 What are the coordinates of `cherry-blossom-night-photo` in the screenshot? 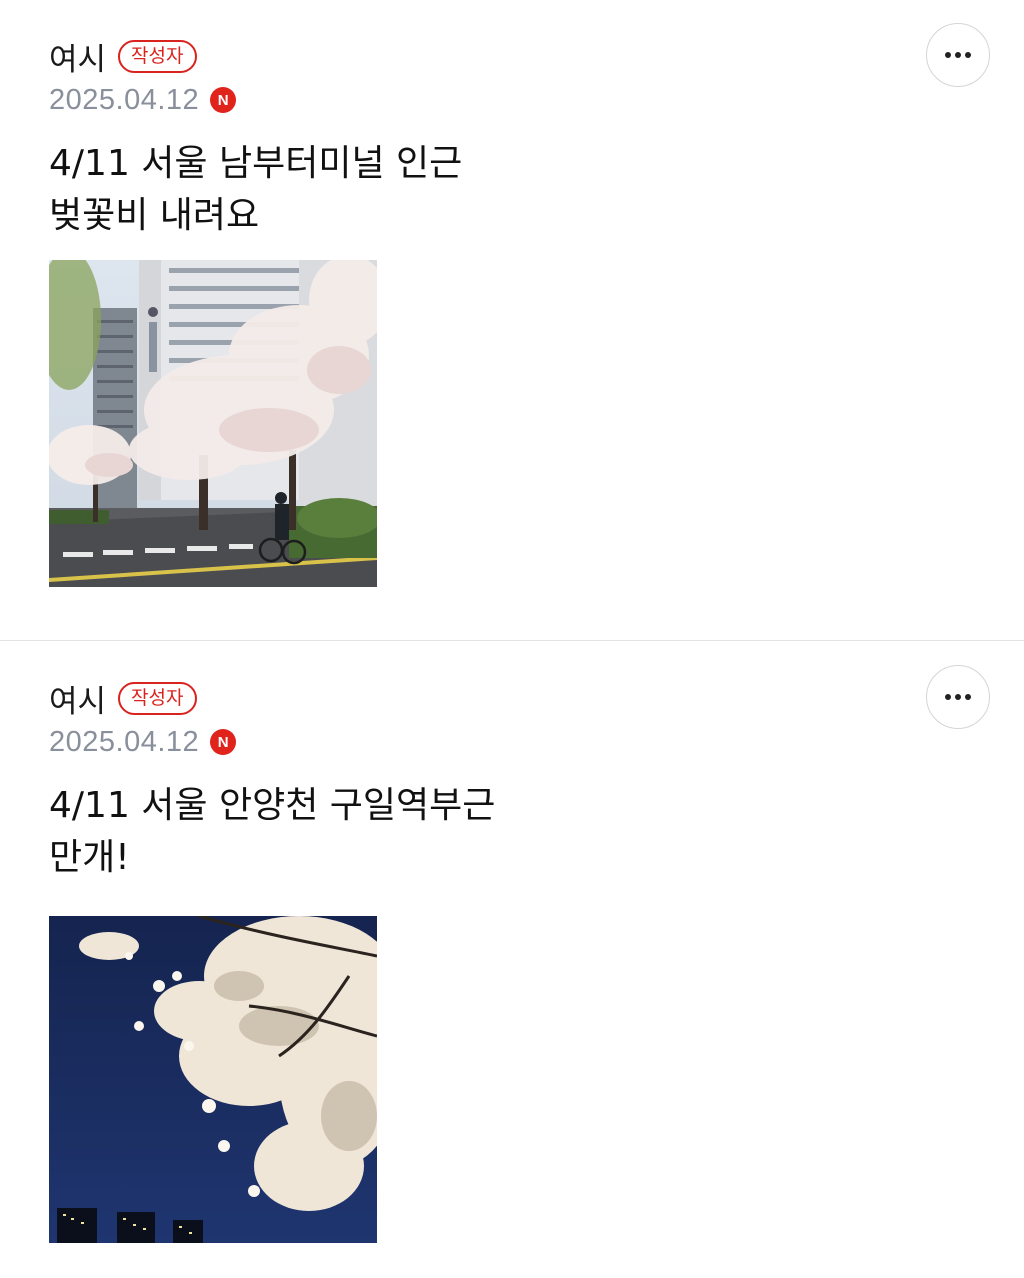 It's located at (213, 1079).